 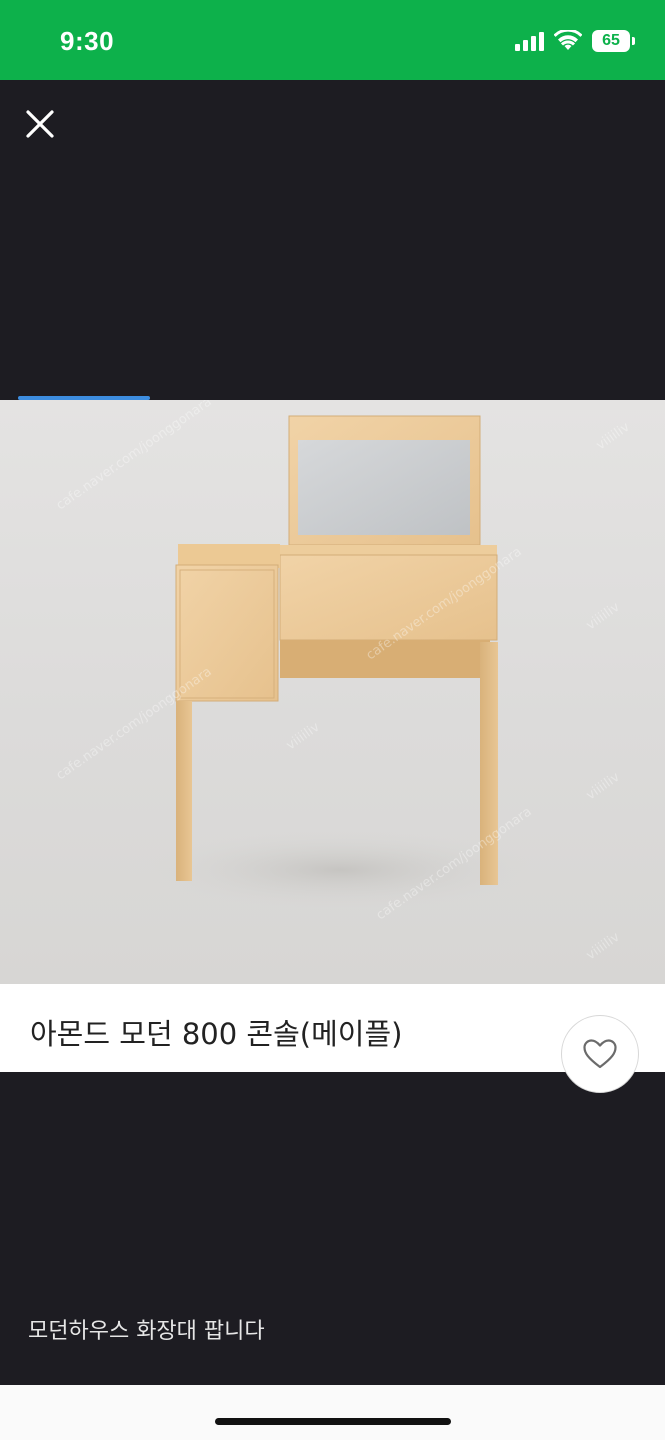 What do you see at coordinates (216, 1034) in the screenshot?
I see `product-title: 아몬드 모던 800 콘솔(메이플)` at bounding box center [216, 1034].